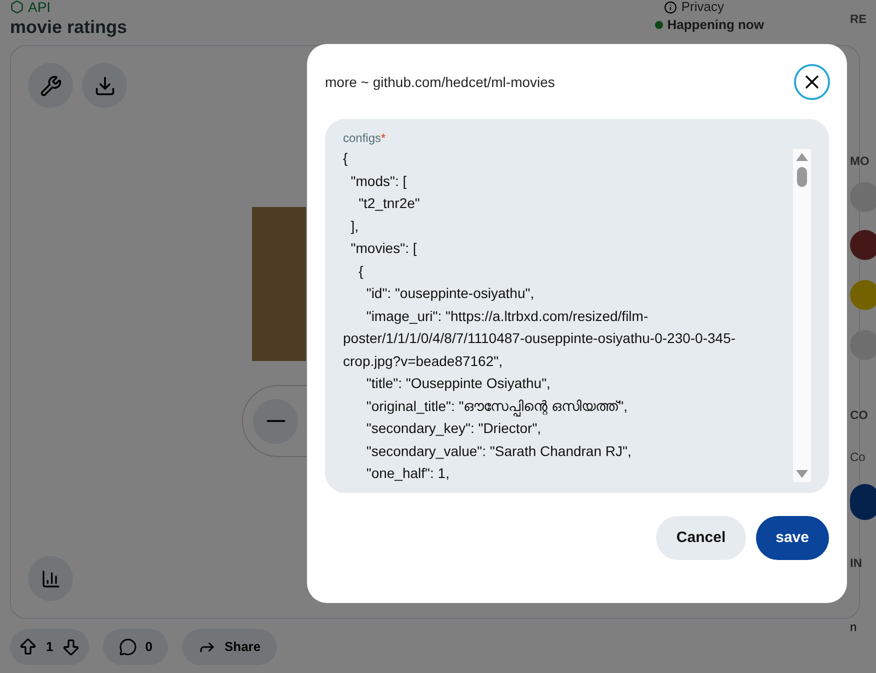 This screenshot has height=673, width=876. What do you see at coordinates (39, 9) in the screenshot?
I see `api-link: API` at bounding box center [39, 9].